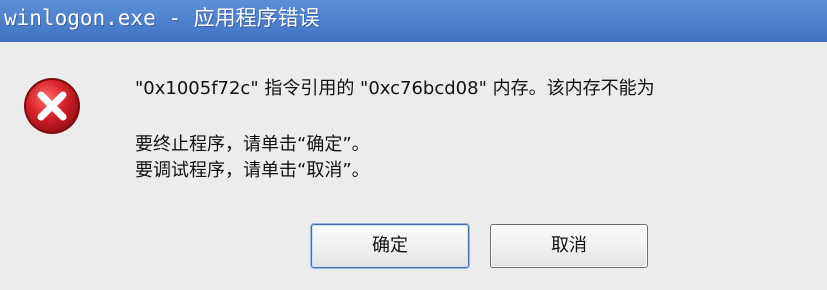 The image size is (827, 290). Describe the element at coordinates (413, 21) in the screenshot. I see `title-bar: winlogon.exe - 应用程序错误` at that location.